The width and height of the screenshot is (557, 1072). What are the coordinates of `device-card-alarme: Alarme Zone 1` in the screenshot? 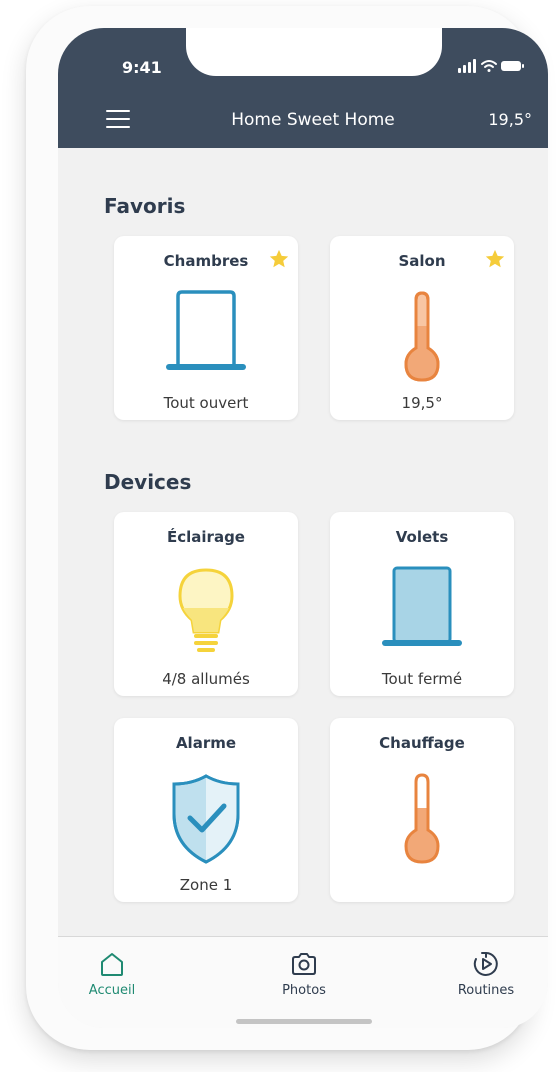 It's located at (206, 810).